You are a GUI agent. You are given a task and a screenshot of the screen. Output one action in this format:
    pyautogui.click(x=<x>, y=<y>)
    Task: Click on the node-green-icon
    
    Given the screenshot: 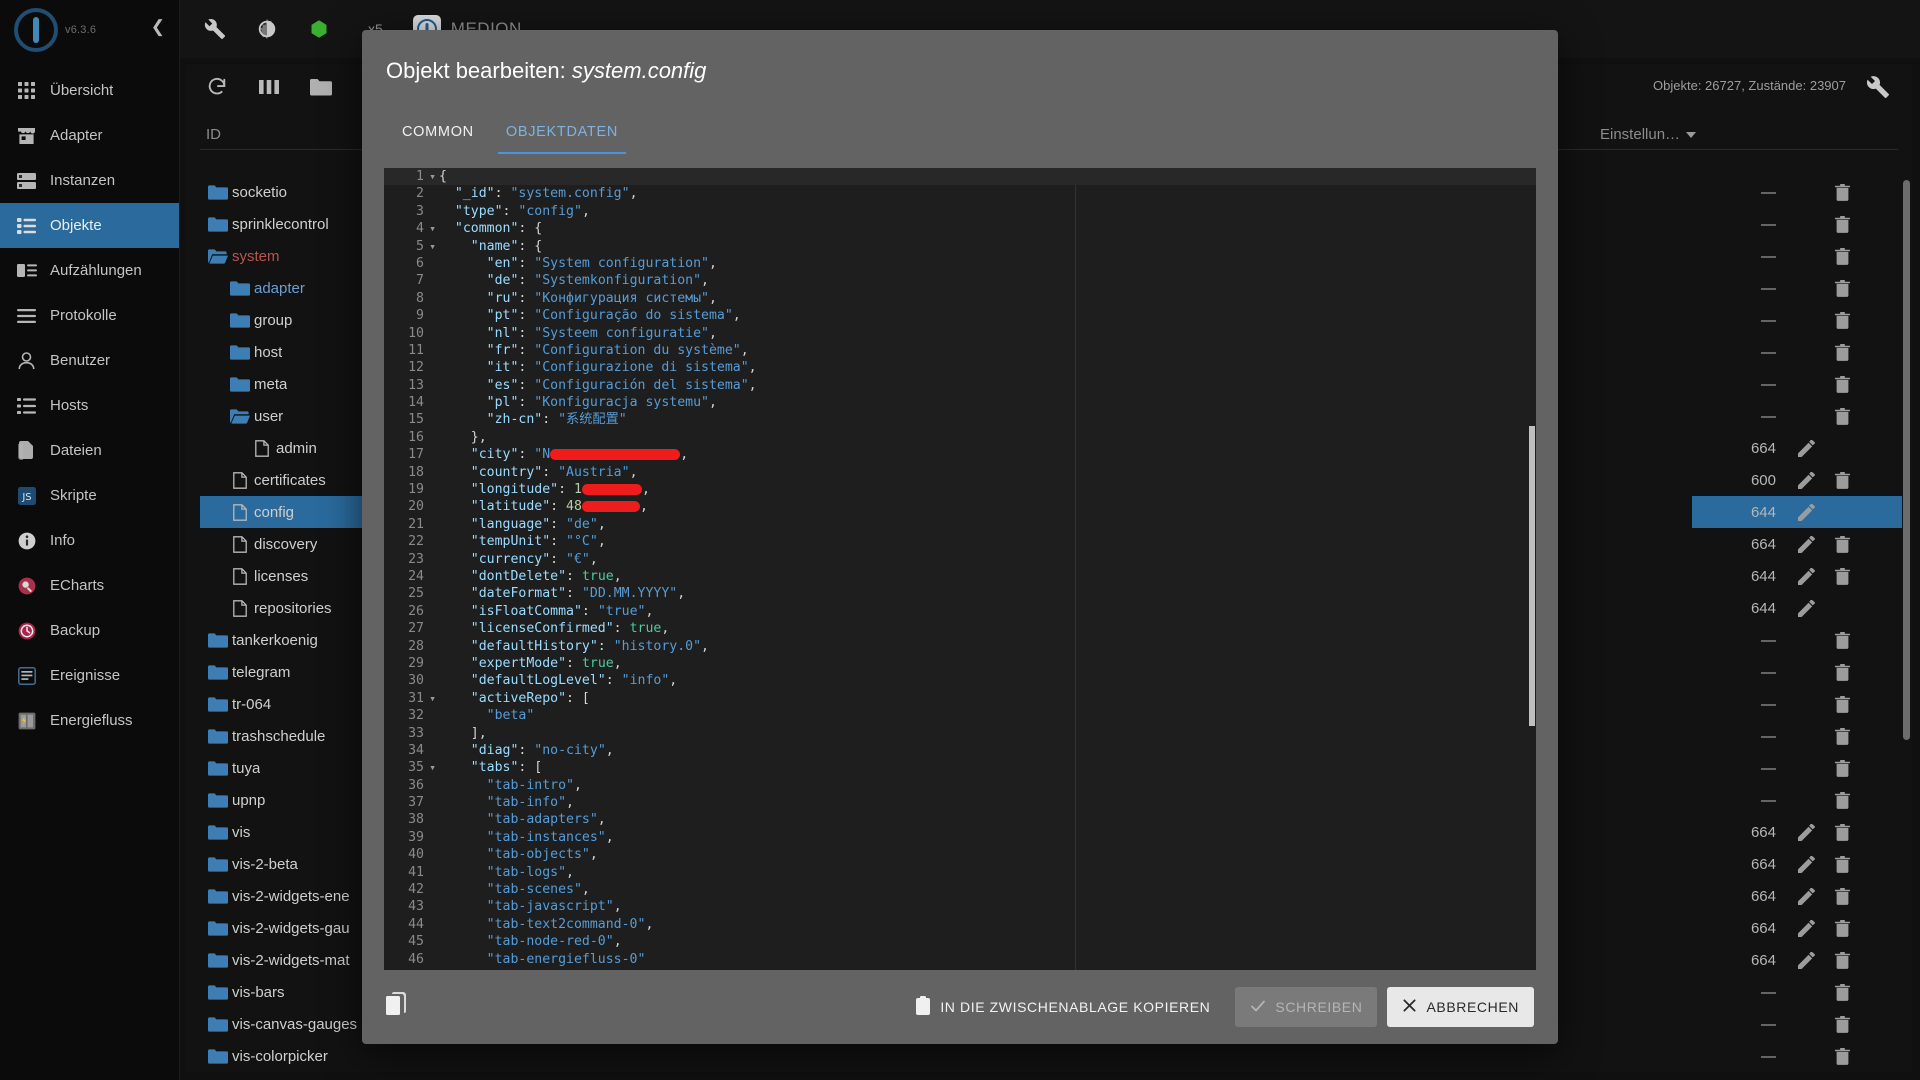 What is the action you would take?
    pyautogui.click(x=319, y=29)
    